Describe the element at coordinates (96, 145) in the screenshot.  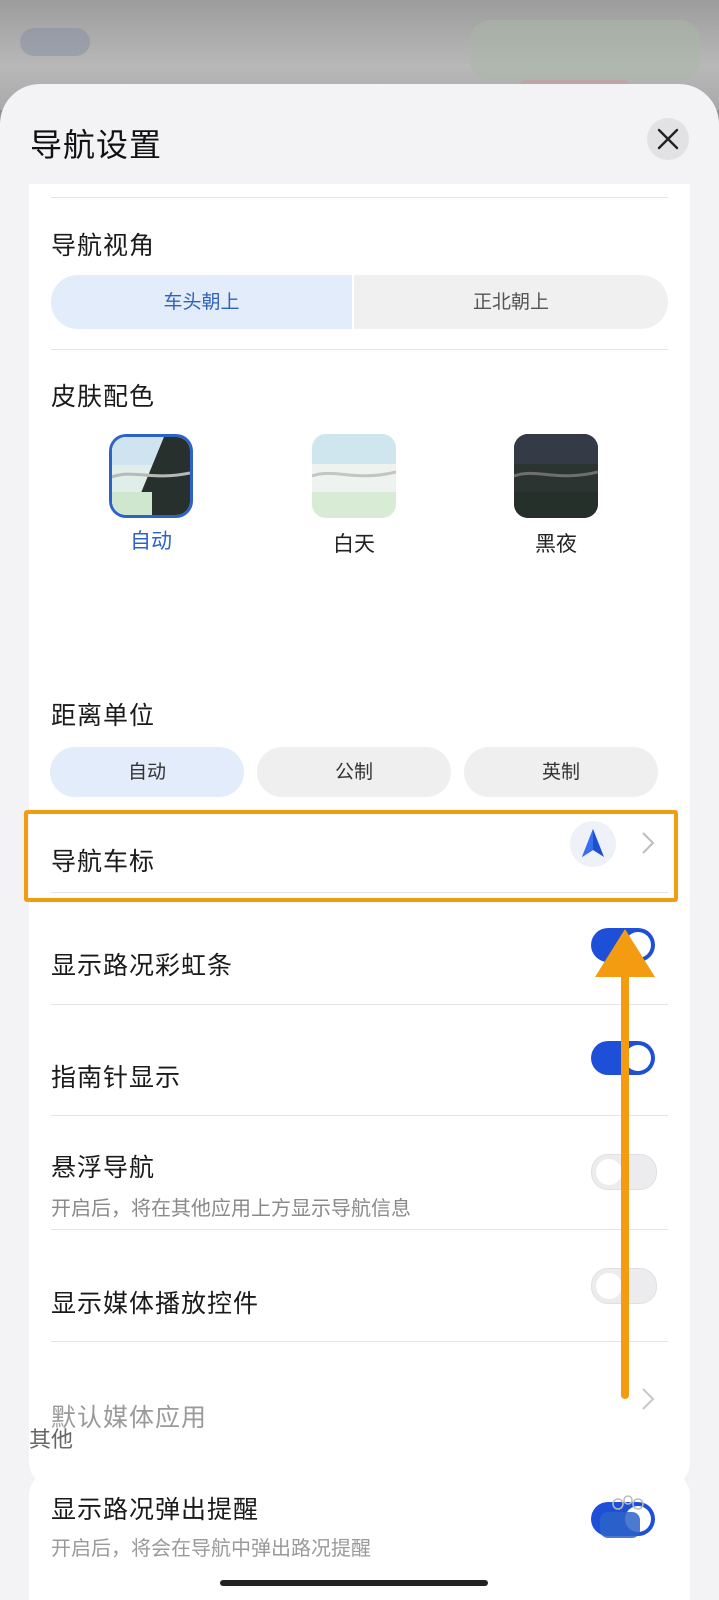
I see `sheet-title: 导航设置` at that location.